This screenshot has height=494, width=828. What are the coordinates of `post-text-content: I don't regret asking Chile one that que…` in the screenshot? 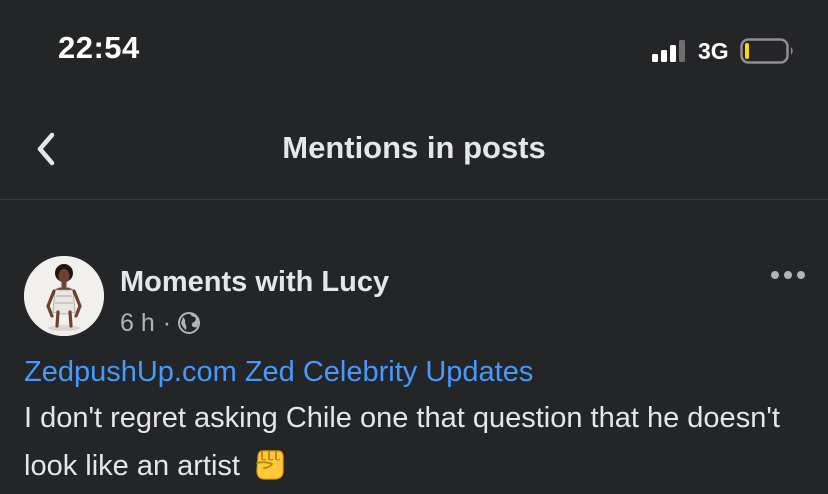 It's located at (402, 442).